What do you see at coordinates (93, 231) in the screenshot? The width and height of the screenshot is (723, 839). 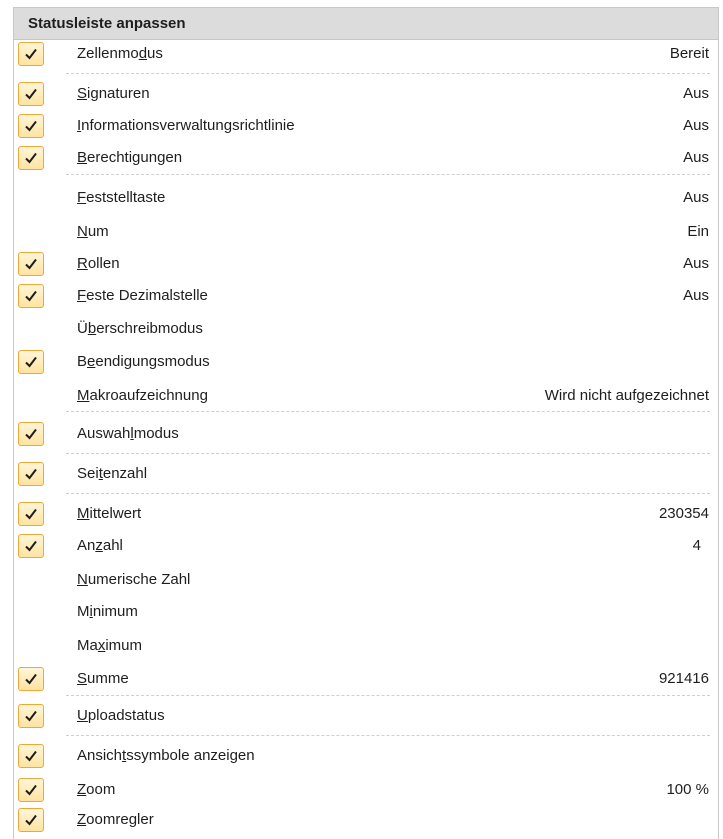 I see `menu-item-label: Num` at bounding box center [93, 231].